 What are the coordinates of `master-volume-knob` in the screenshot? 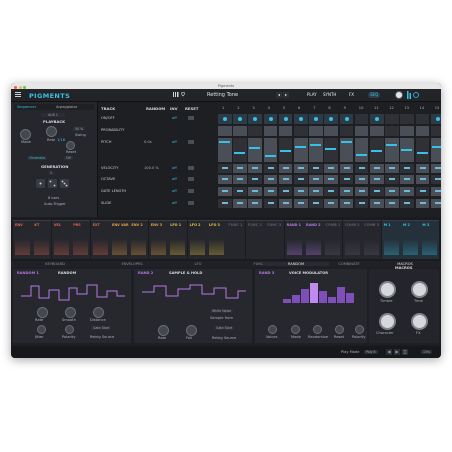 It's located at (399, 95).